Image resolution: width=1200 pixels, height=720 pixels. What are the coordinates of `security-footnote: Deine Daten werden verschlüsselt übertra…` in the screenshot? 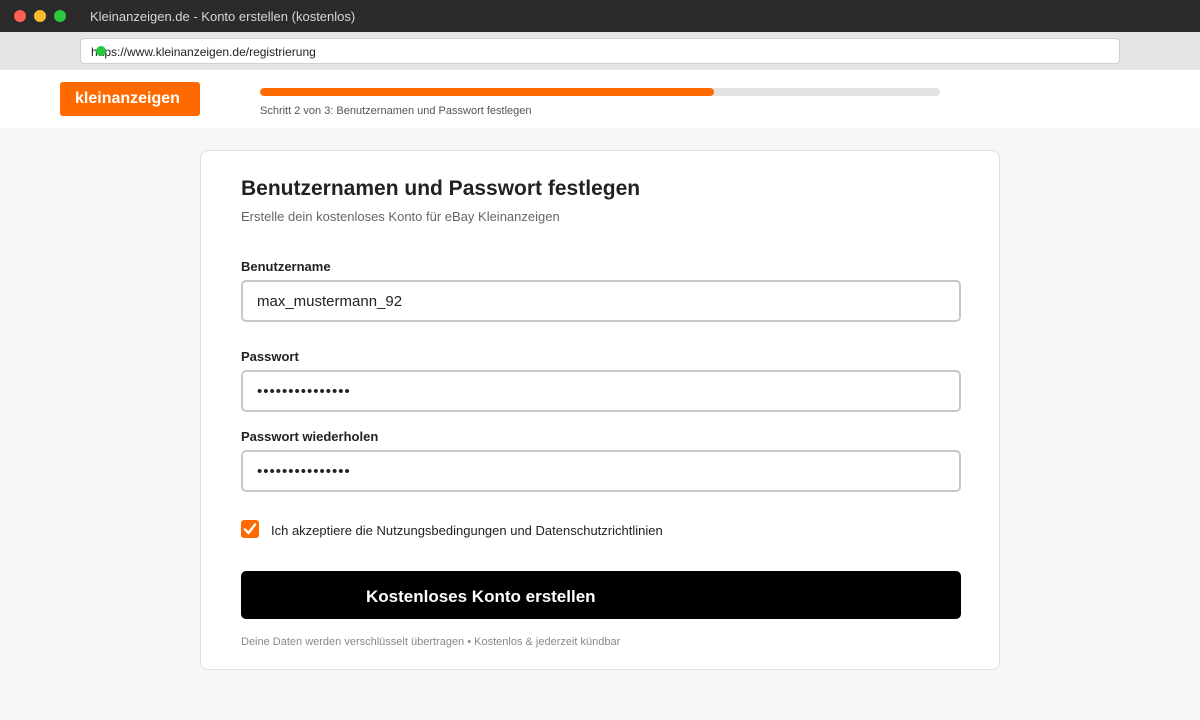 It's located at (431, 642).